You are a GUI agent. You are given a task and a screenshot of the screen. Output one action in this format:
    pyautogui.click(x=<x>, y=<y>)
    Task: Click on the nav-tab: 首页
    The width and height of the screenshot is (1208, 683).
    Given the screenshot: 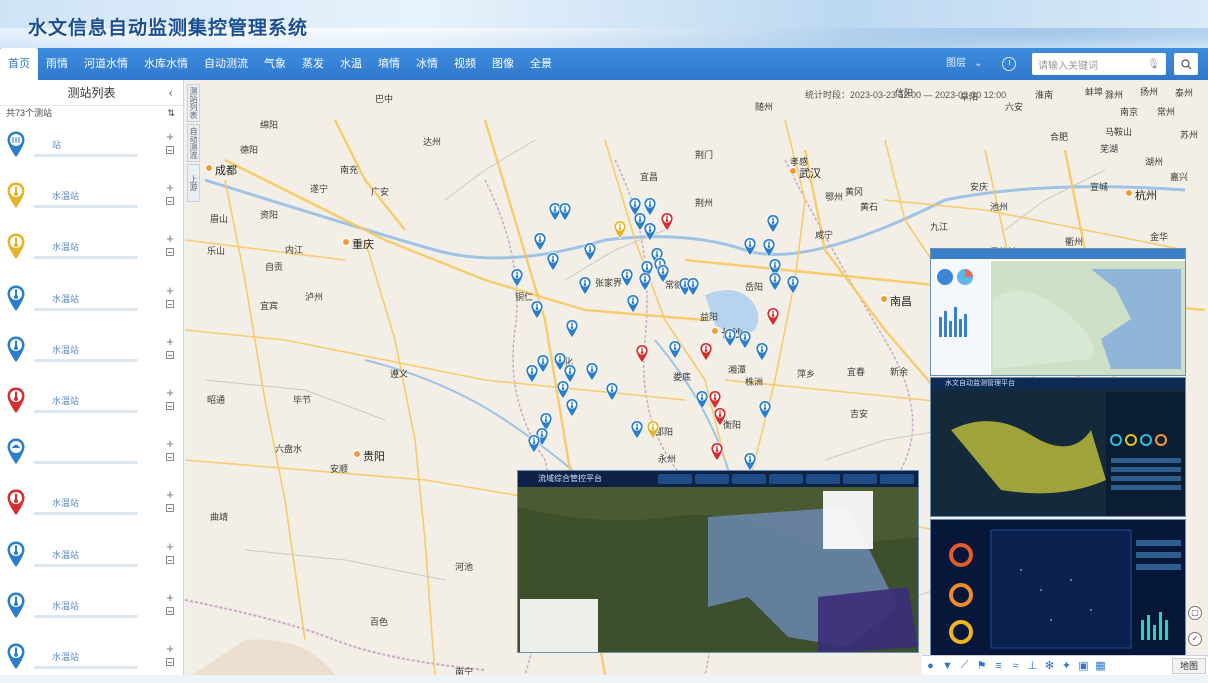 What is the action you would take?
    pyautogui.click(x=19, y=64)
    